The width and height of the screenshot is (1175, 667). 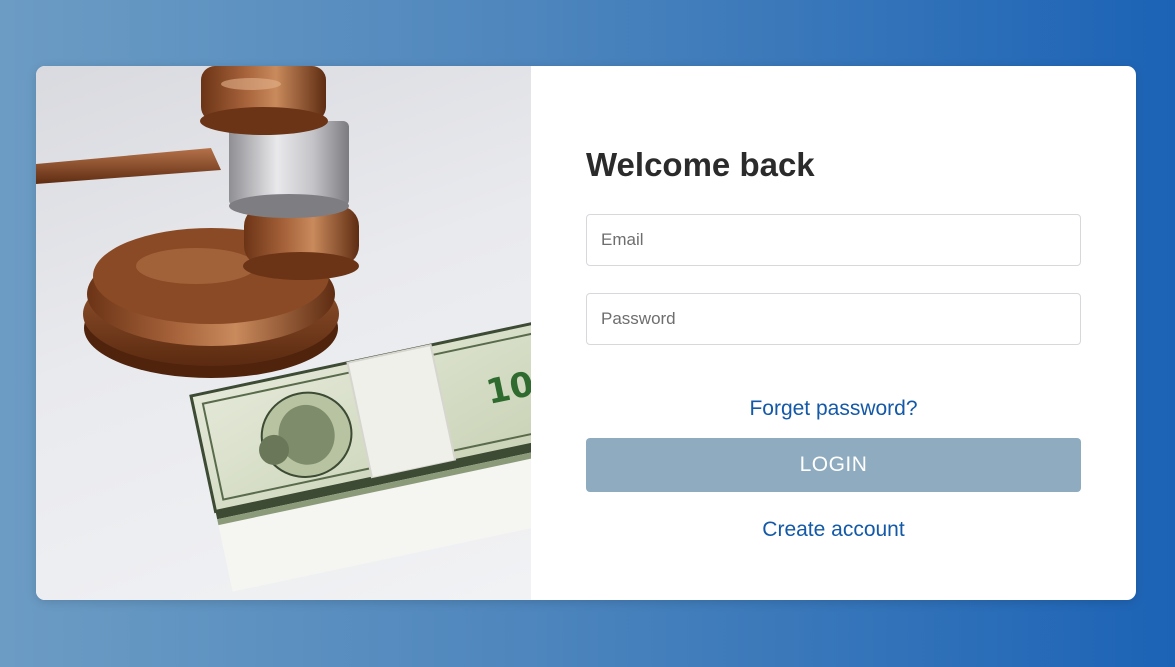 I want to click on login-button: LOGIN, so click(x=833, y=465).